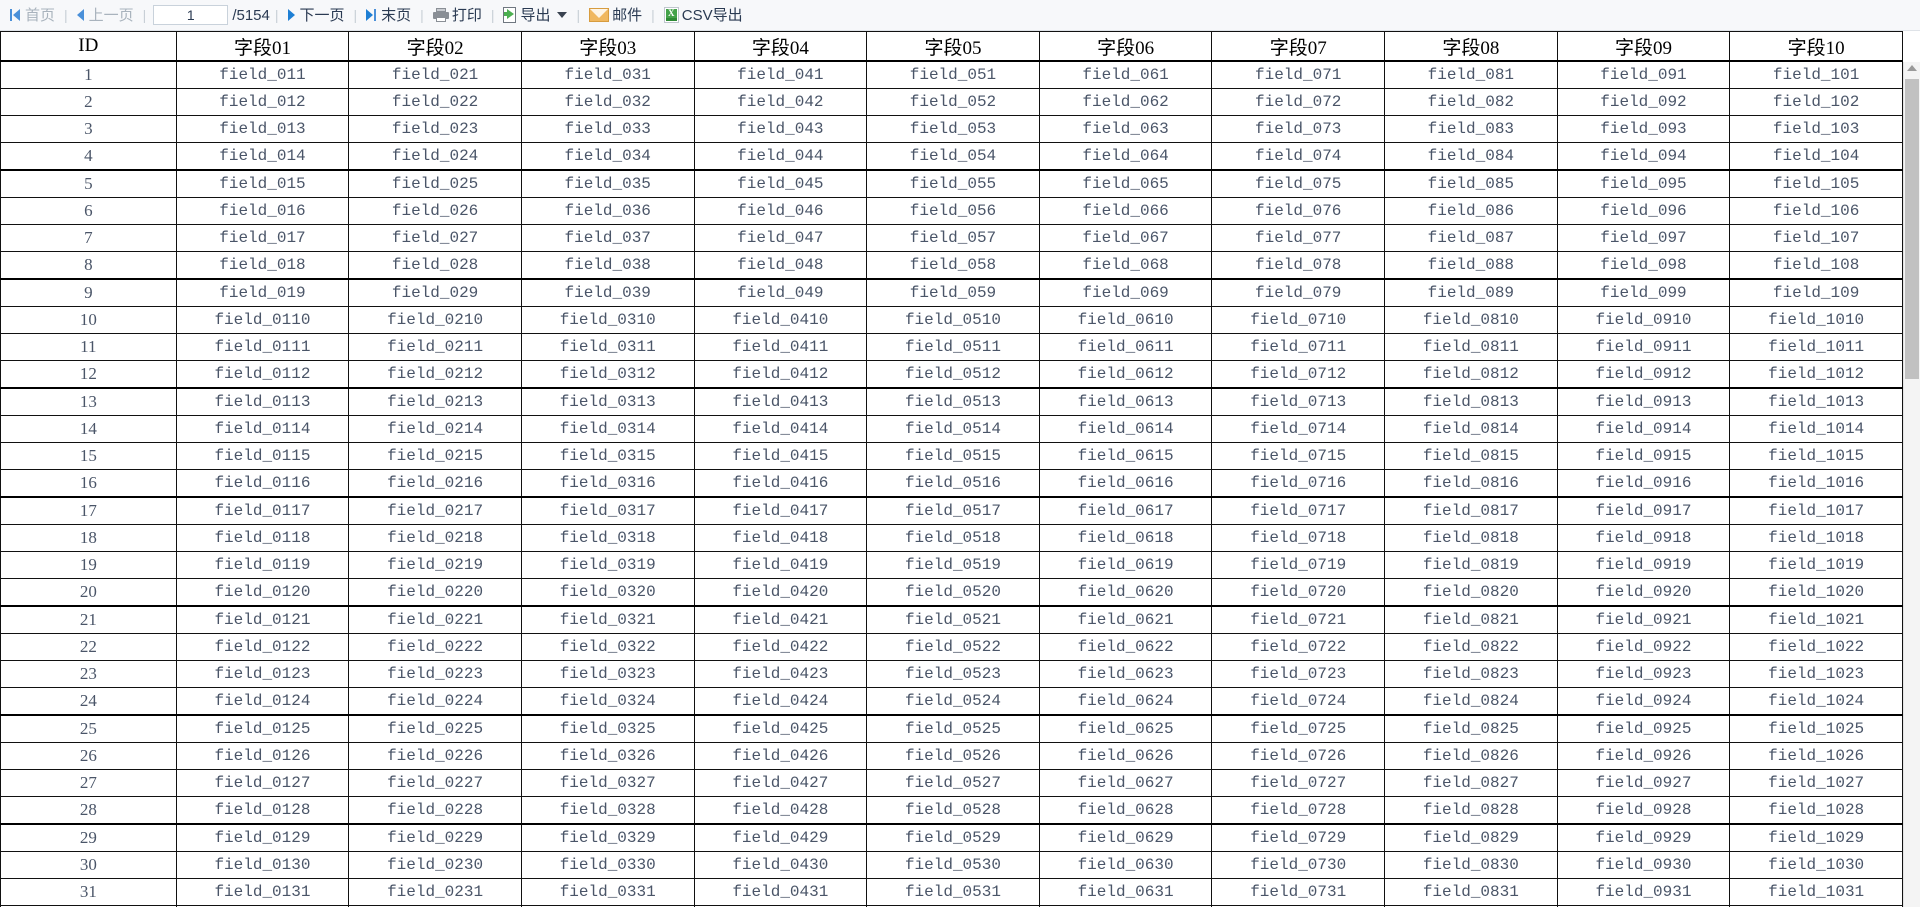 The height and width of the screenshot is (907, 1920). Describe the element at coordinates (607, 810) in the screenshot. I see `cell-value: field_0328` at that location.